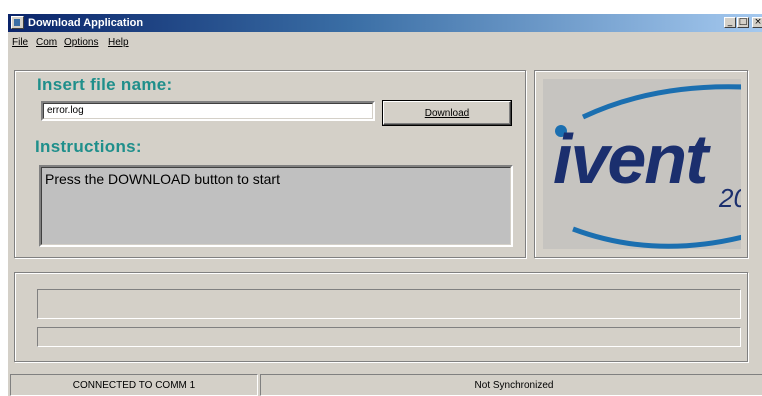  Describe the element at coordinates (514, 385) in the screenshot. I see `status-sync-text: Not Synchronized` at that location.